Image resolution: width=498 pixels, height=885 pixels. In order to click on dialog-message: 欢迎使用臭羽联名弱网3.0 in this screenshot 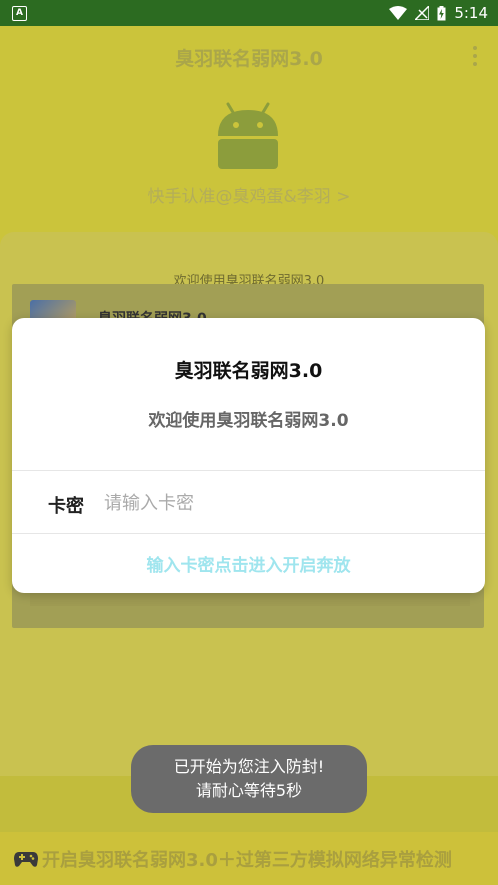, I will do `click(248, 421)`.